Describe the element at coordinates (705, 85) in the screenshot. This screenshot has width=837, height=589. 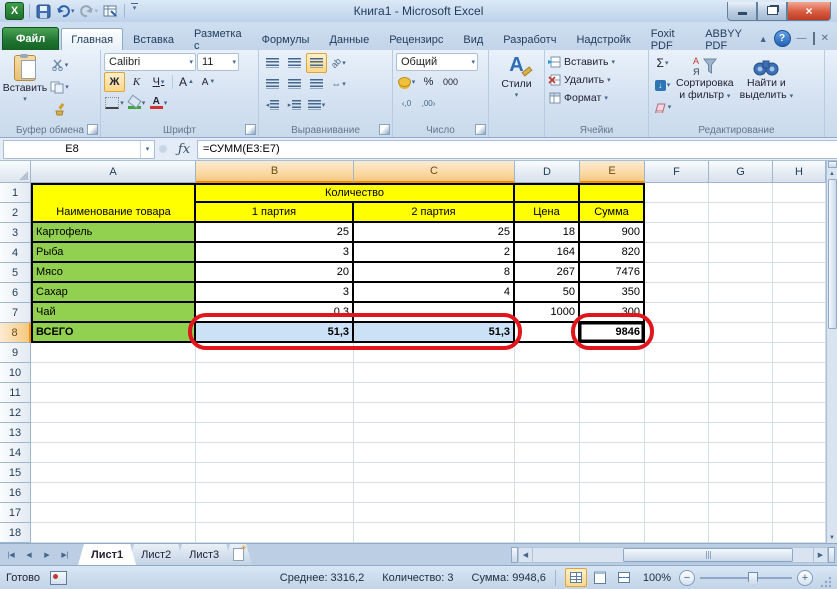
I see `sort-filter-button: АЯ Сортировка и фильтр ▾` at that location.